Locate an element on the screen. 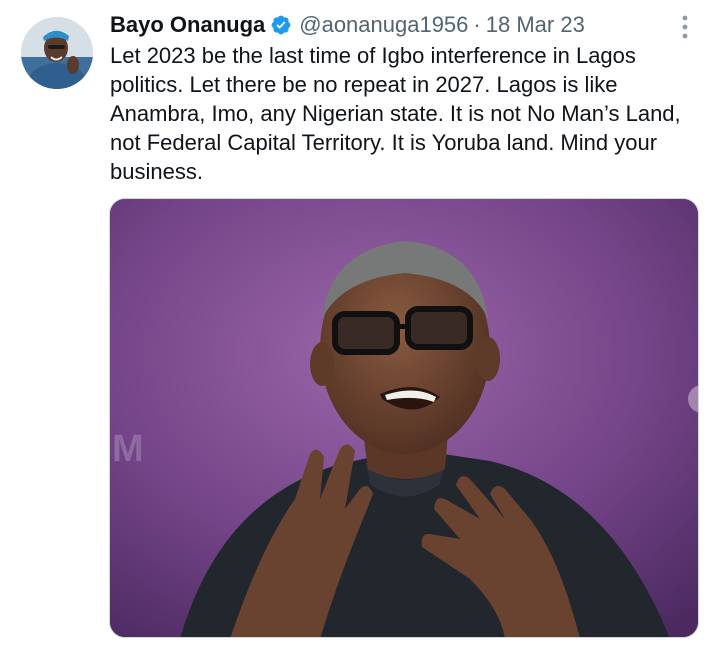 This screenshot has height=647, width=718. author-handle: @aonanuga1956 is located at coordinates (383, 25).